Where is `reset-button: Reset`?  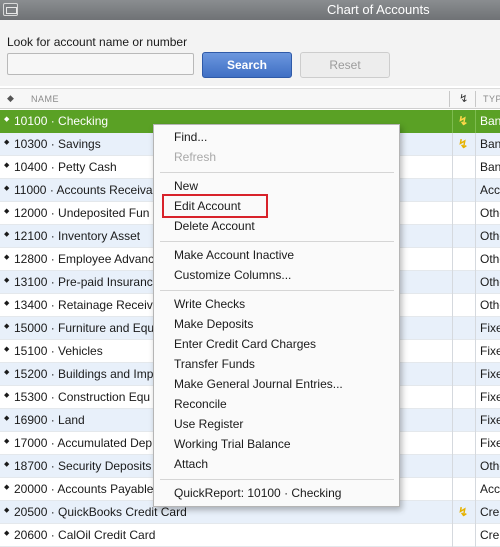
reset-button: Reset is located at coordinates (345, 65).